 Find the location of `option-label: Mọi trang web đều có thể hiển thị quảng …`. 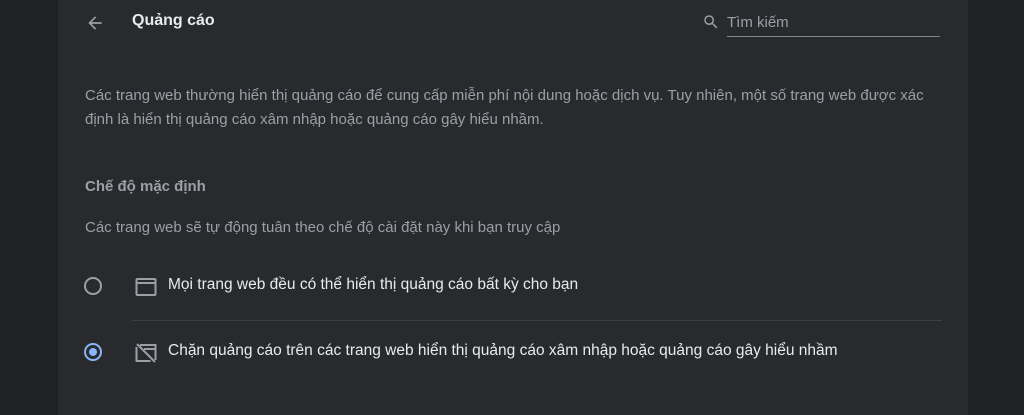

option-label: Mọi trang web đều có thể hiển thị quảng … is located at coordinates (373, 284).